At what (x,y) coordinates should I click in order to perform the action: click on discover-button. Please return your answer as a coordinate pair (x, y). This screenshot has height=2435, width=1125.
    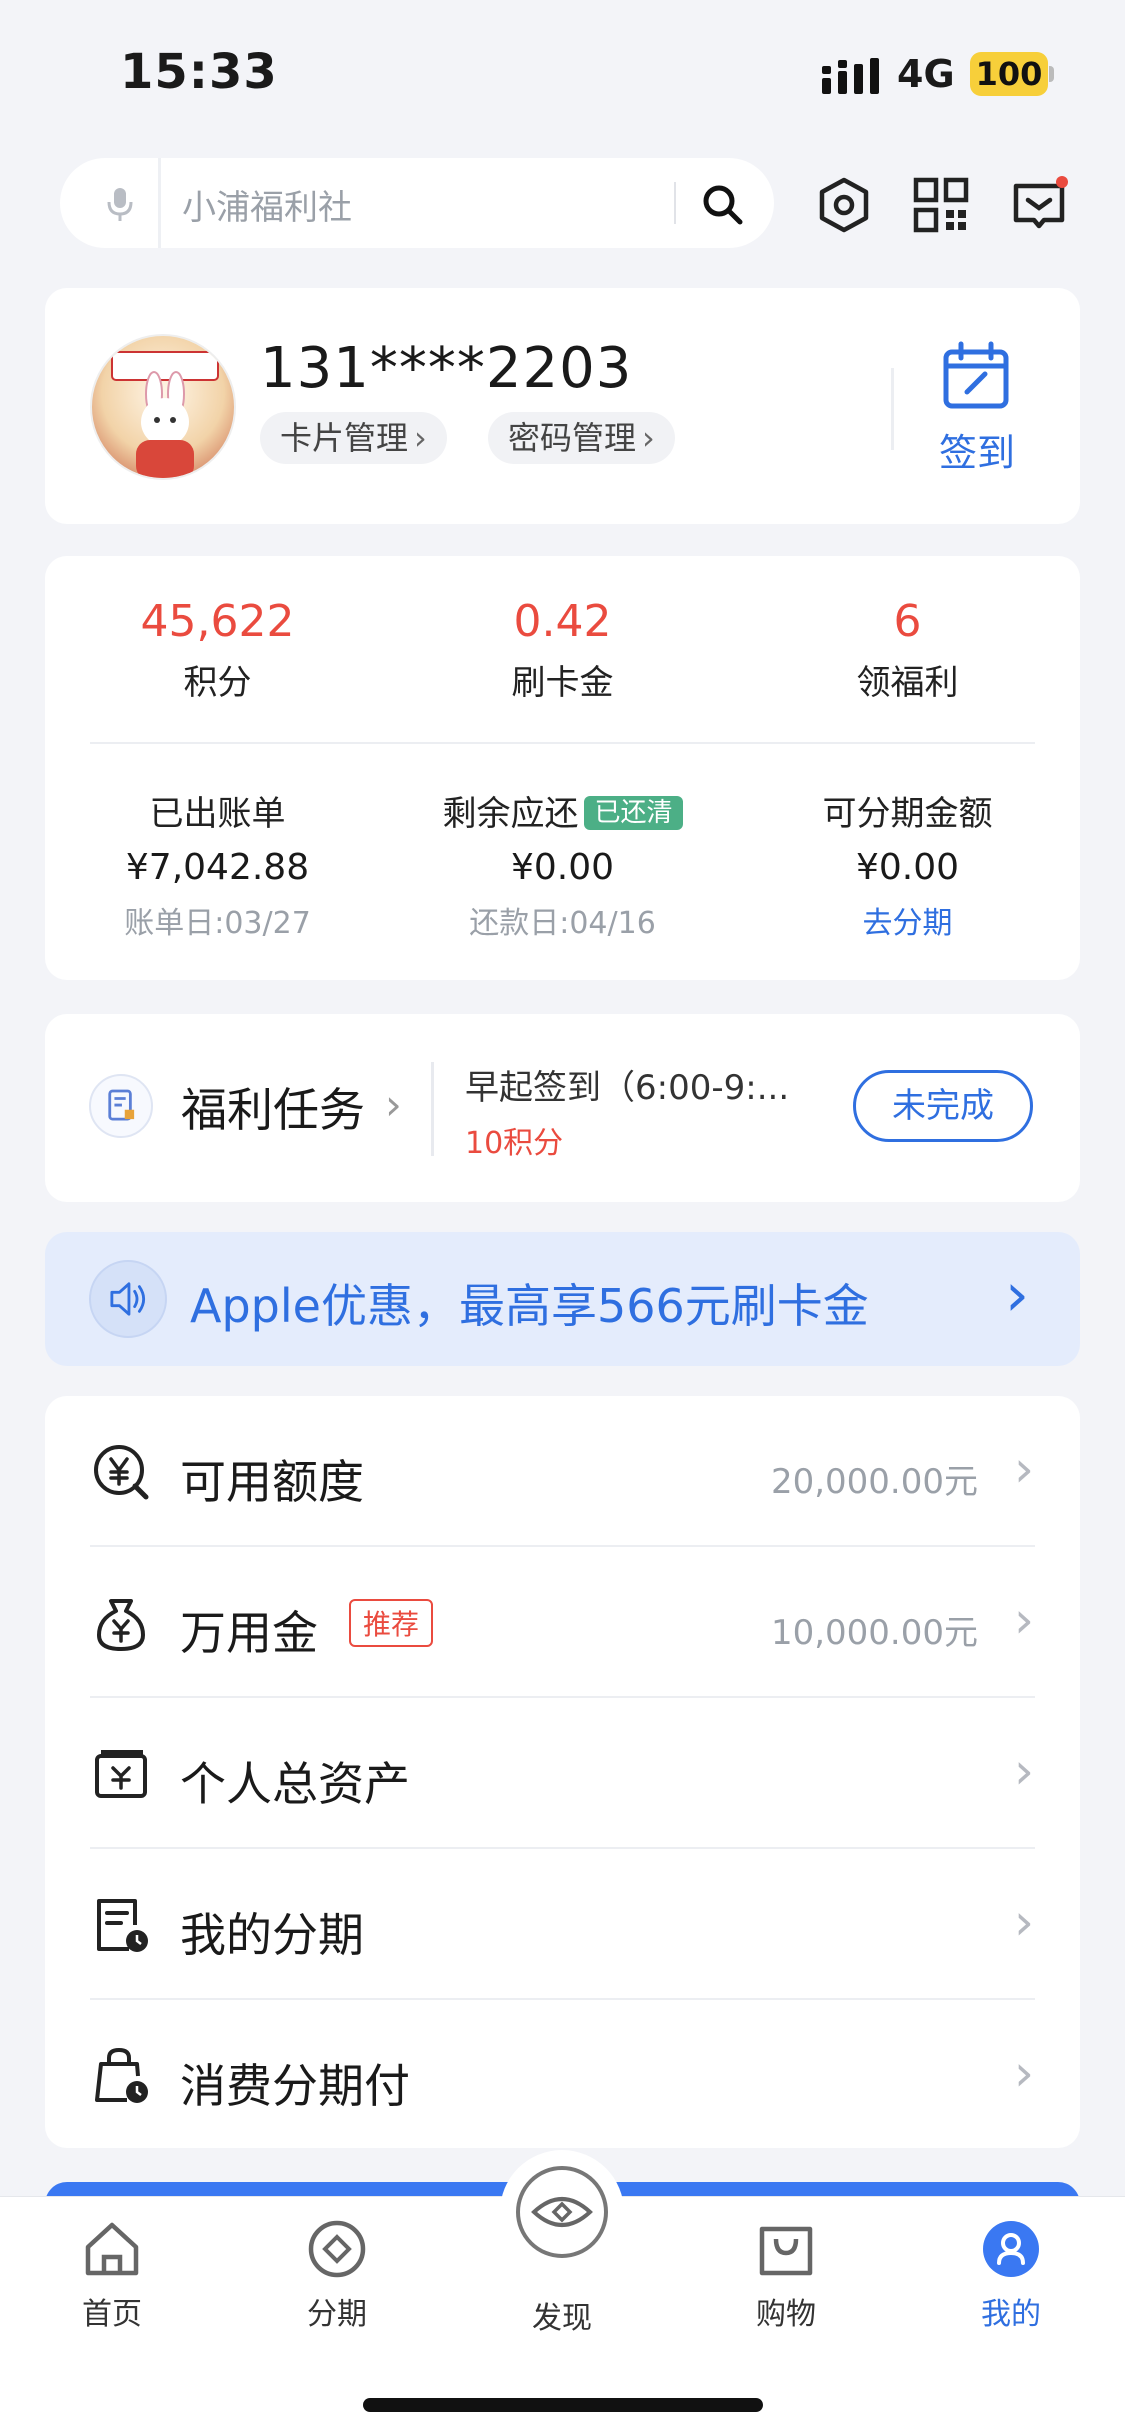
    Looking at the image, I should click on (562, 2212).